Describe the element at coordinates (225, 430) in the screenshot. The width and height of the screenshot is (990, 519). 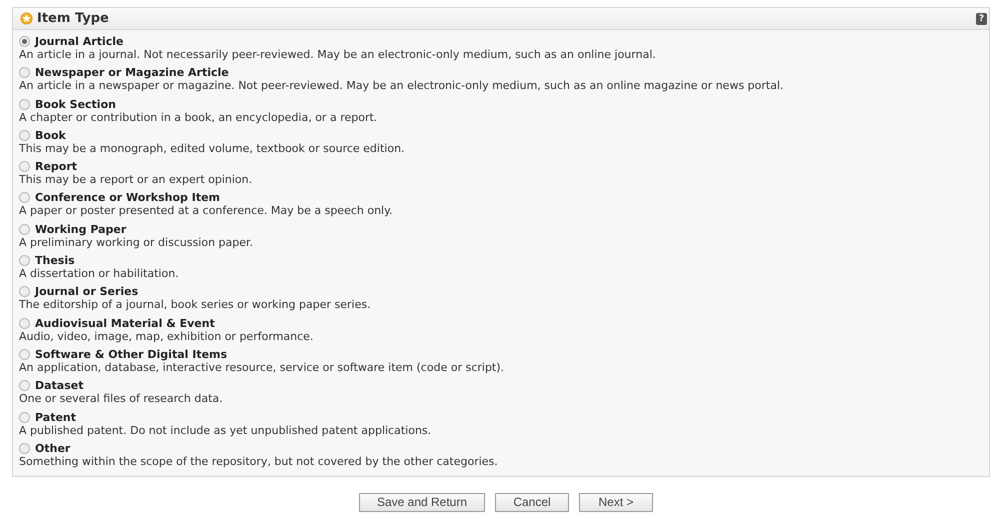
I see `option-description: A published patent. Do not include as yet unpublished patent applications.` at that location.